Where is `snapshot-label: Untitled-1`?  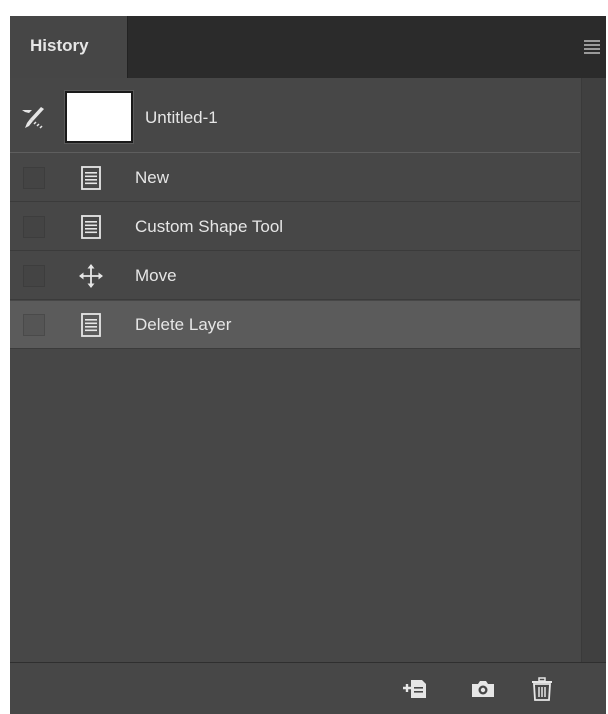 snapshot-label: Untitled-1 is located at coordinates (181, 117).